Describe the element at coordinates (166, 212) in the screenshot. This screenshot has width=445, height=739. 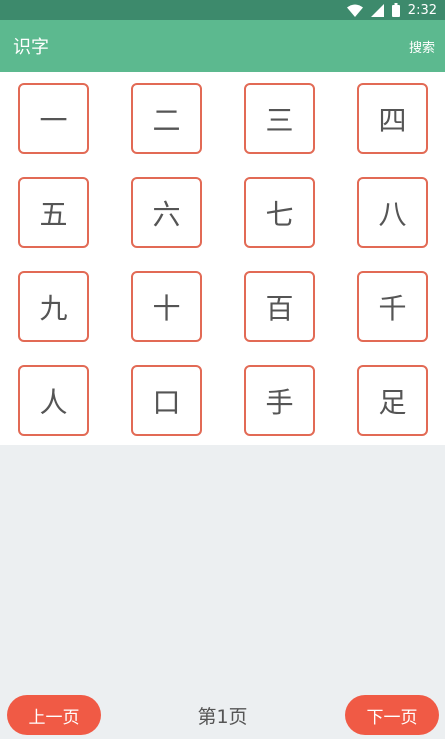
I see `character-card: 六` at that location.